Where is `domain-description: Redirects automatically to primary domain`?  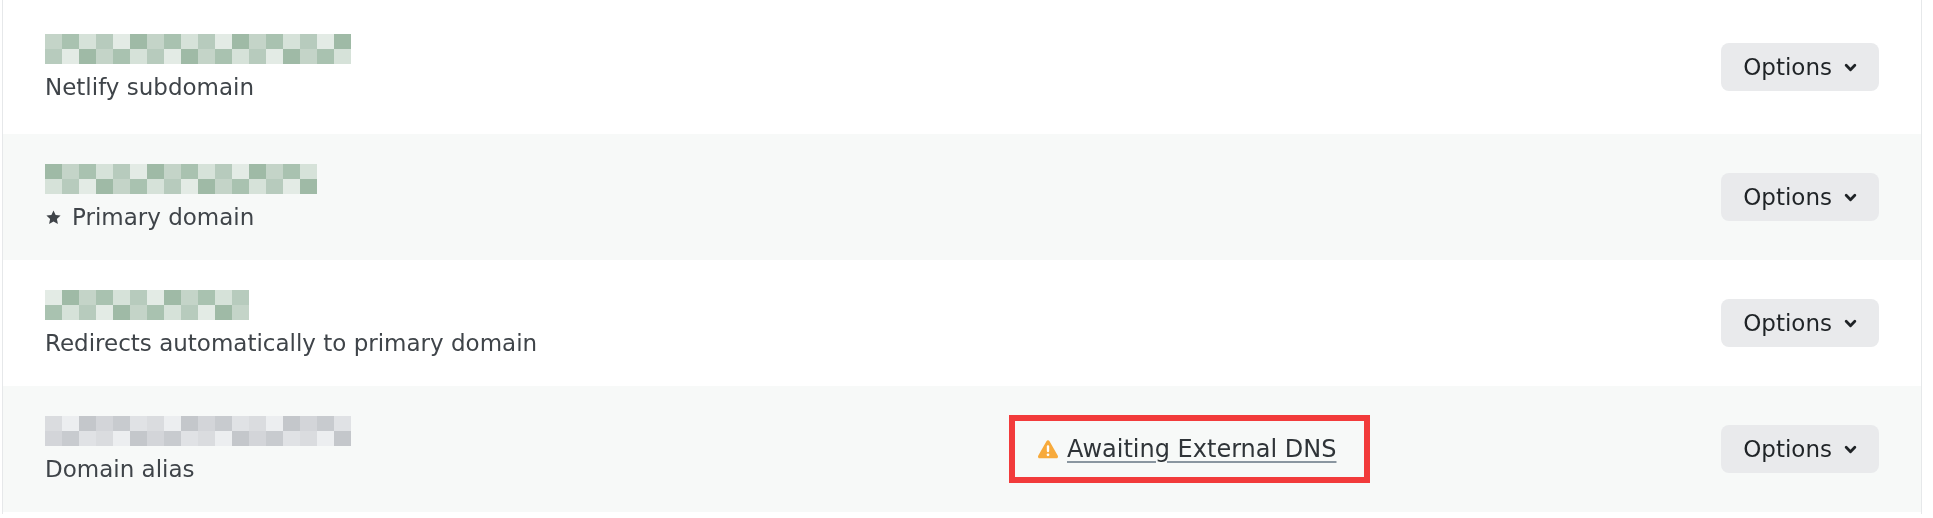
domain-description: Redirects automatically to primary domain is located at coordinates (291, 343).